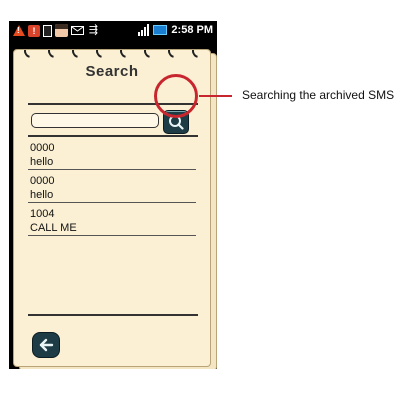 This screenshot has width=420, height=400. I want to click on warning-icon, so click(19, 30).